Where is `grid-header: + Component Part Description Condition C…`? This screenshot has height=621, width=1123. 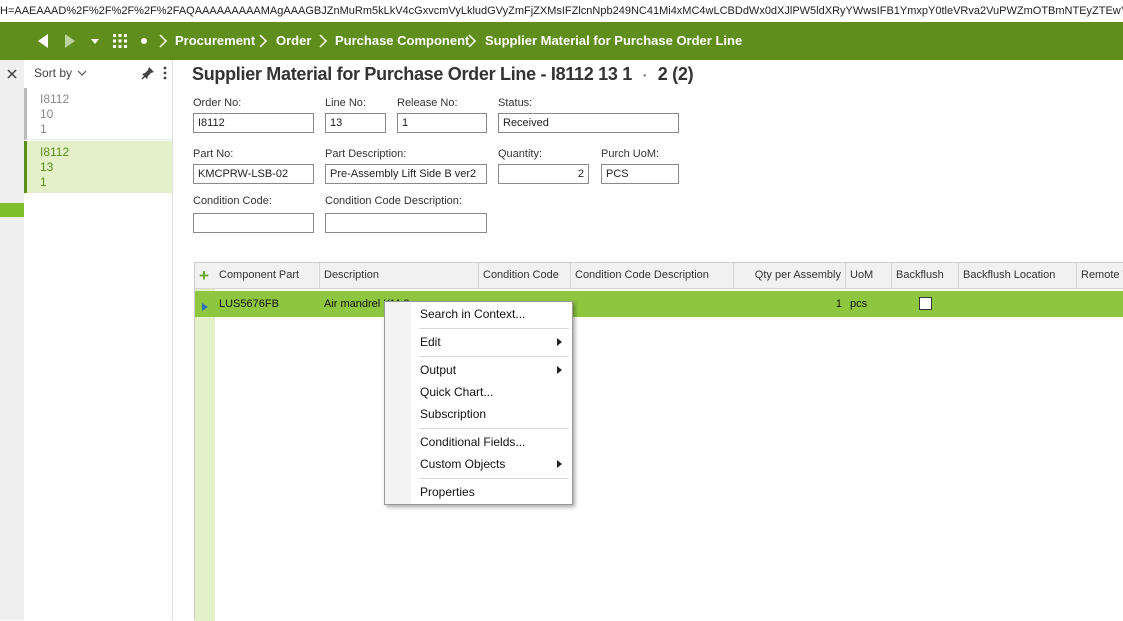
grid-header: + Component Part Description Condition C… is located at coordinates (659, 276).